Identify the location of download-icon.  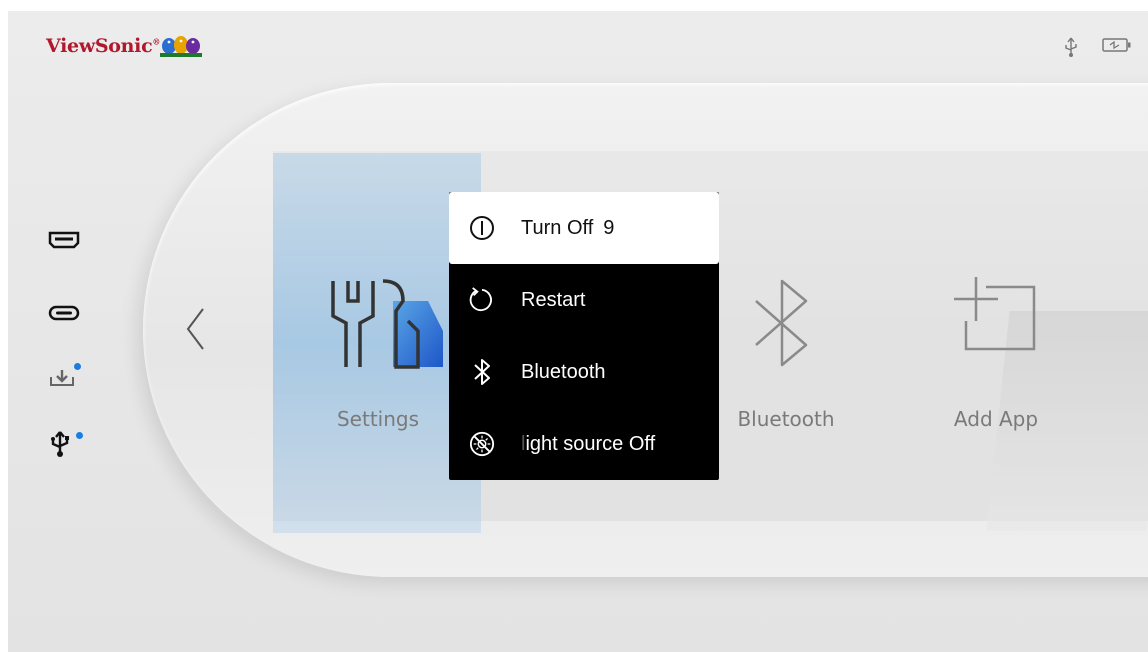
(62, 378).